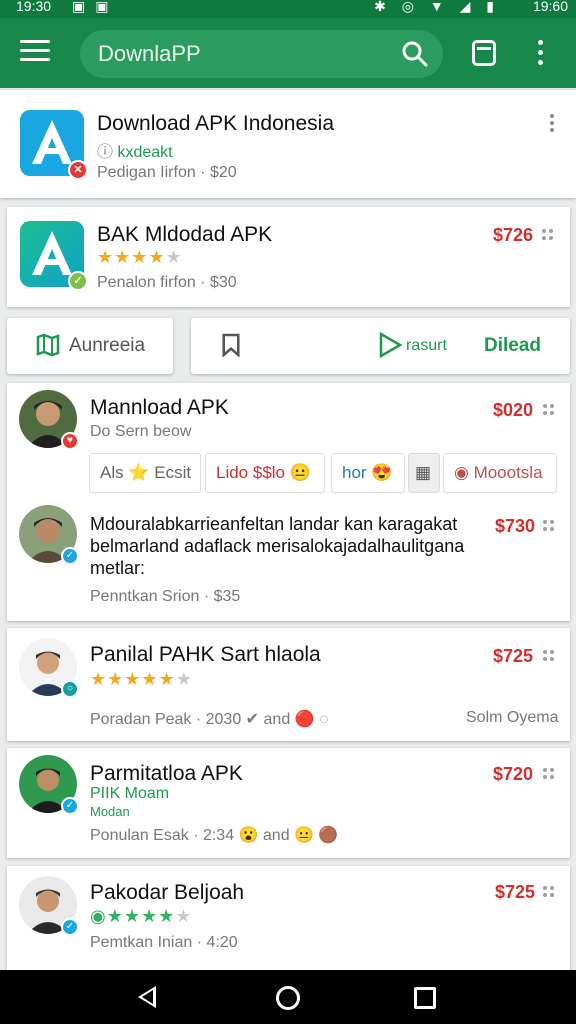  I want to click on item-meta: Poradan Peak · 2030 ✔ and 🔴 ◌, so click(209, 719).